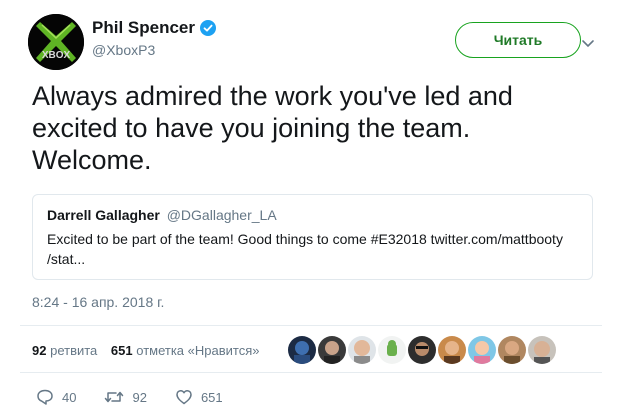 This screenshot has width=622, height=420. Describe the element at coordinates (154, 50) in the screenshot. I see `author-handle: @XboxP3` at that location.